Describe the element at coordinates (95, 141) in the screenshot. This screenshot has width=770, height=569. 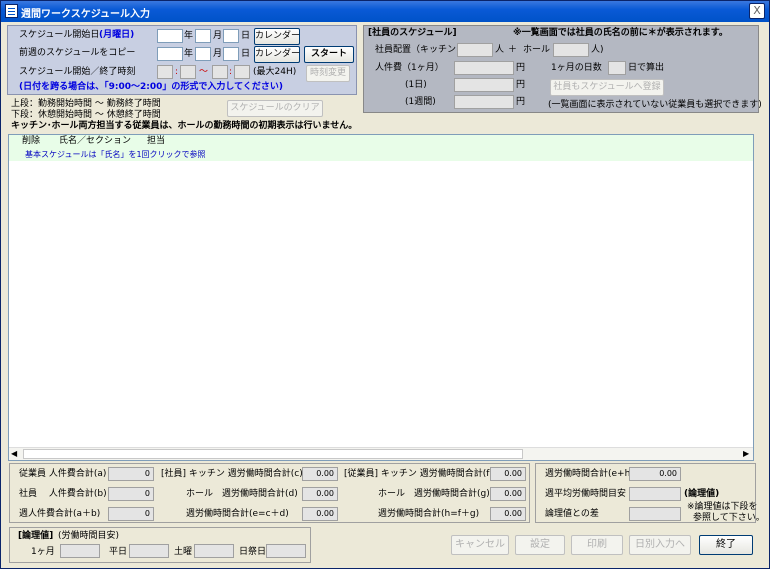
I see `col-name: 氏名／セクション` at that location.